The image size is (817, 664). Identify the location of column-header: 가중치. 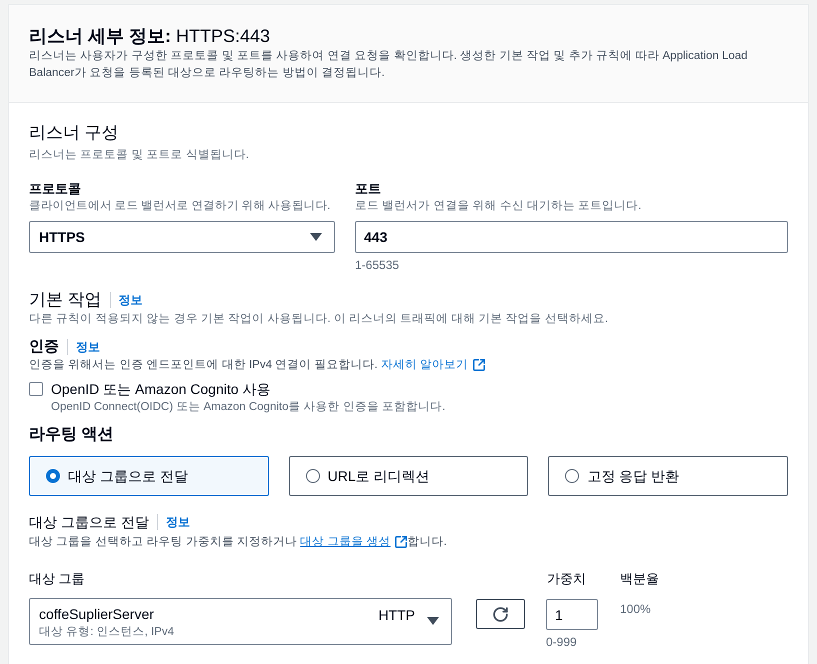
(567, 579).